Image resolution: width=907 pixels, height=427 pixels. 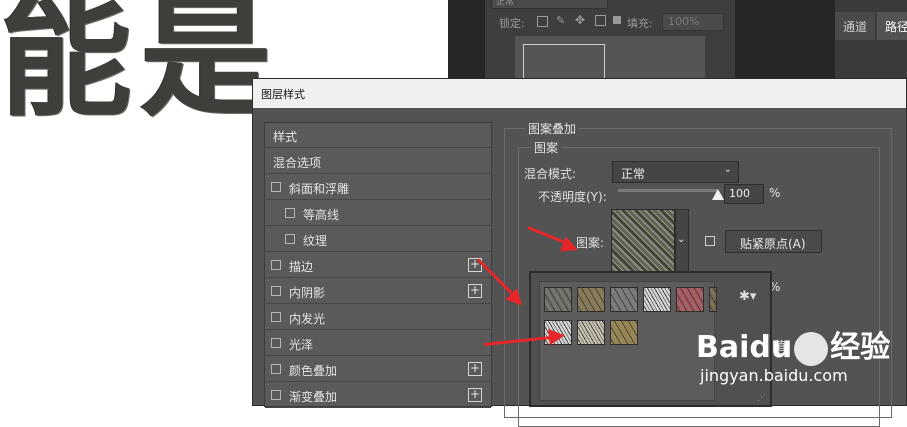 What do you see at coordinates (378, 187) in the screenshot?
I see `style-list-item: 斜面和浮雕` at bounding box center [378, 187].